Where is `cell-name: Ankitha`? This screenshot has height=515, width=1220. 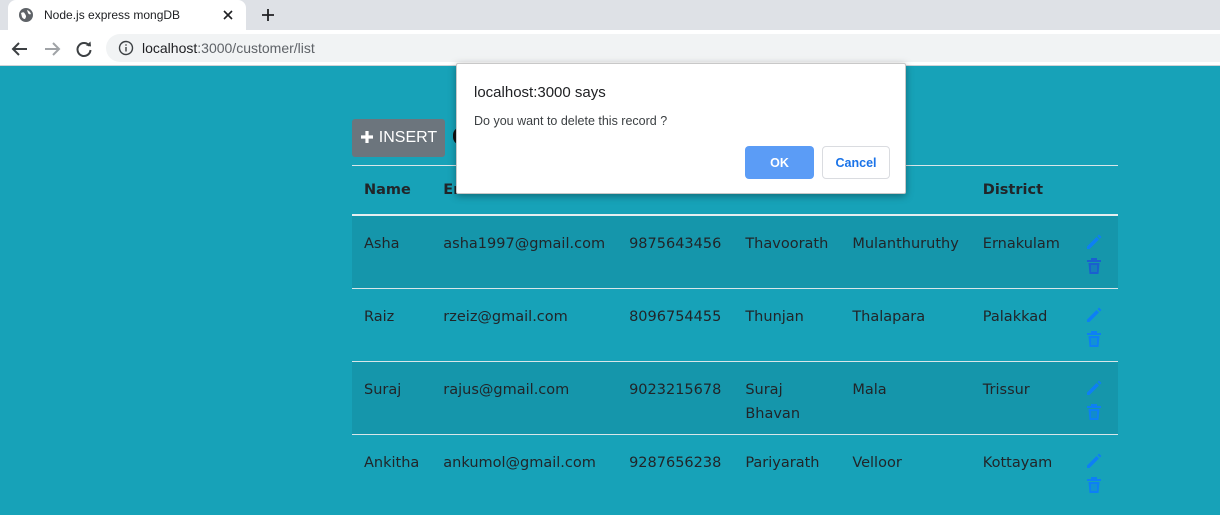 cell-name: Ankitha is located at coordinates (392, 470).